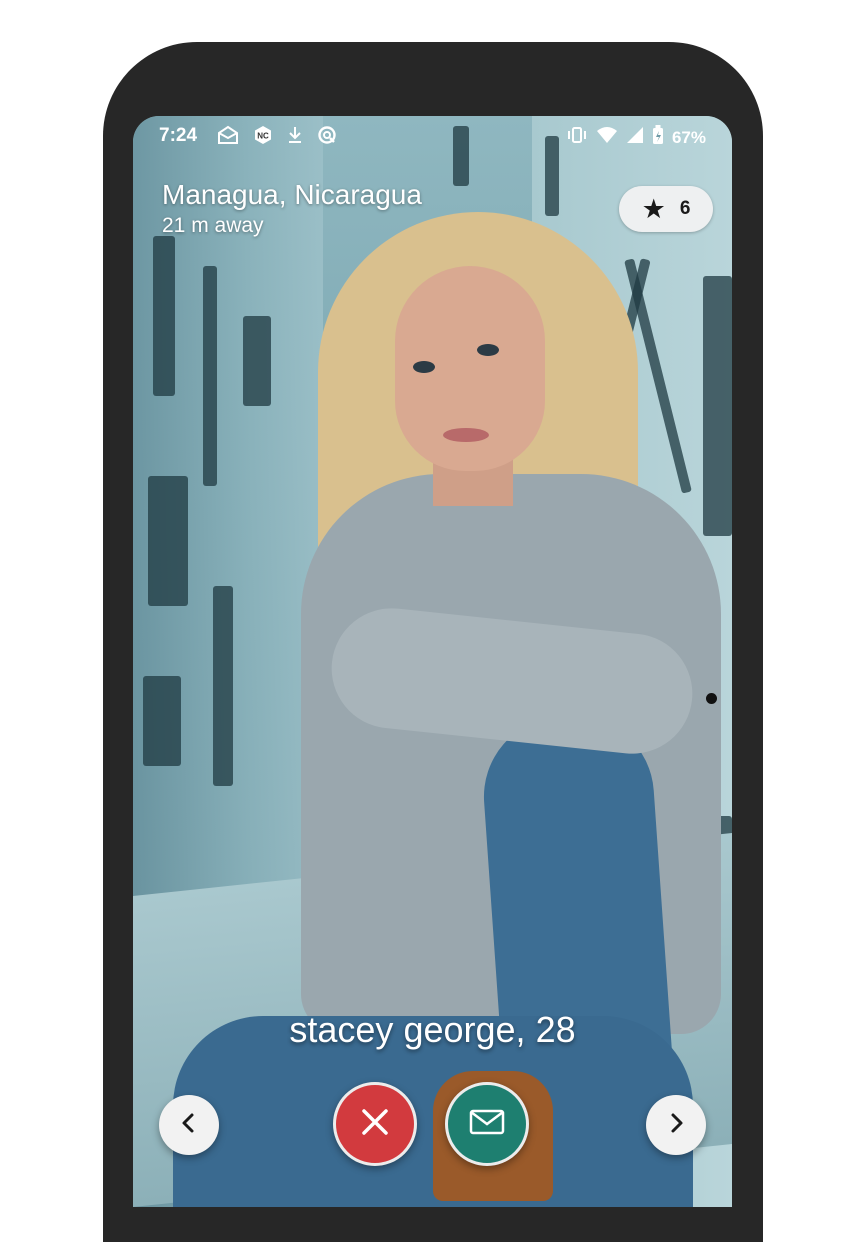  I want to click on message-button, so click(487, 1124).